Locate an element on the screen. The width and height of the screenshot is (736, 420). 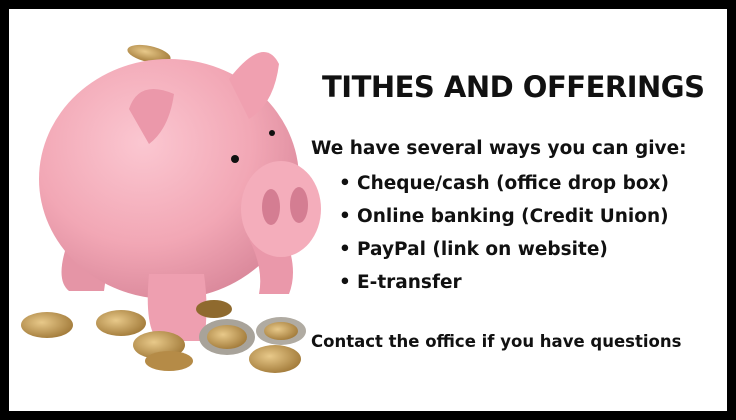
contact-text: Contact the office if you have questions is located at coordinates (496, 341).